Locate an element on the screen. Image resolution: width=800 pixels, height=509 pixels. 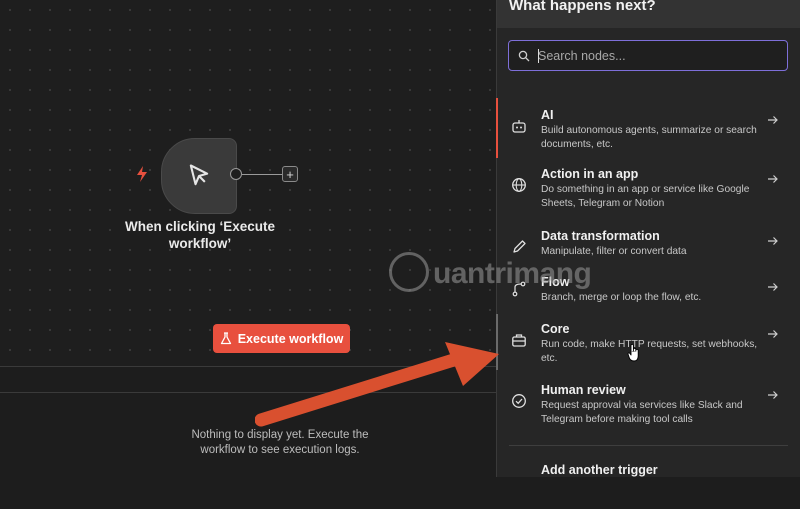
selected-accent-bar is located at coordinates (497, 128).